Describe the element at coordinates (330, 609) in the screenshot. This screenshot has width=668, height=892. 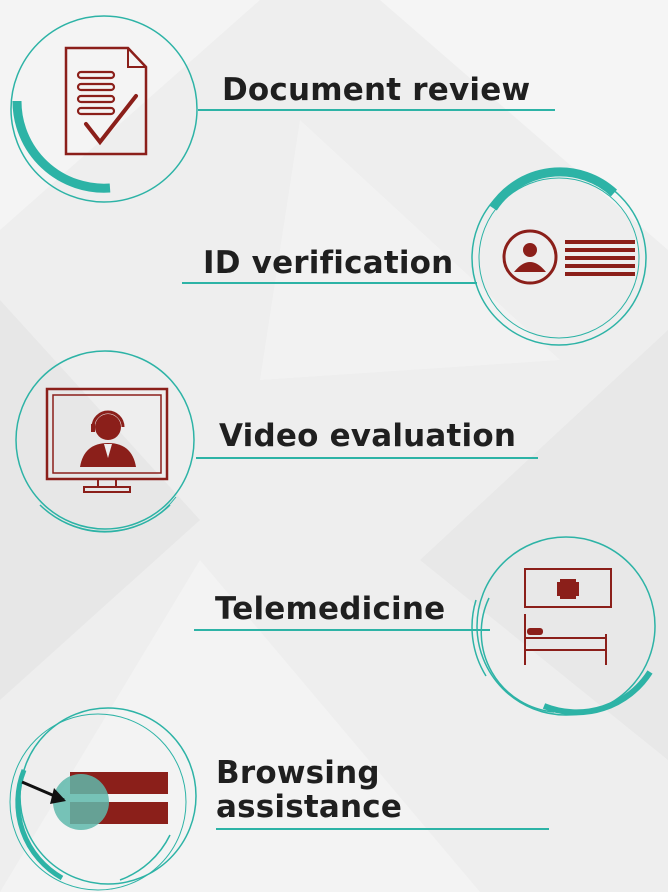
I see `item-label-telemedicine: Telemedicine` at that location.